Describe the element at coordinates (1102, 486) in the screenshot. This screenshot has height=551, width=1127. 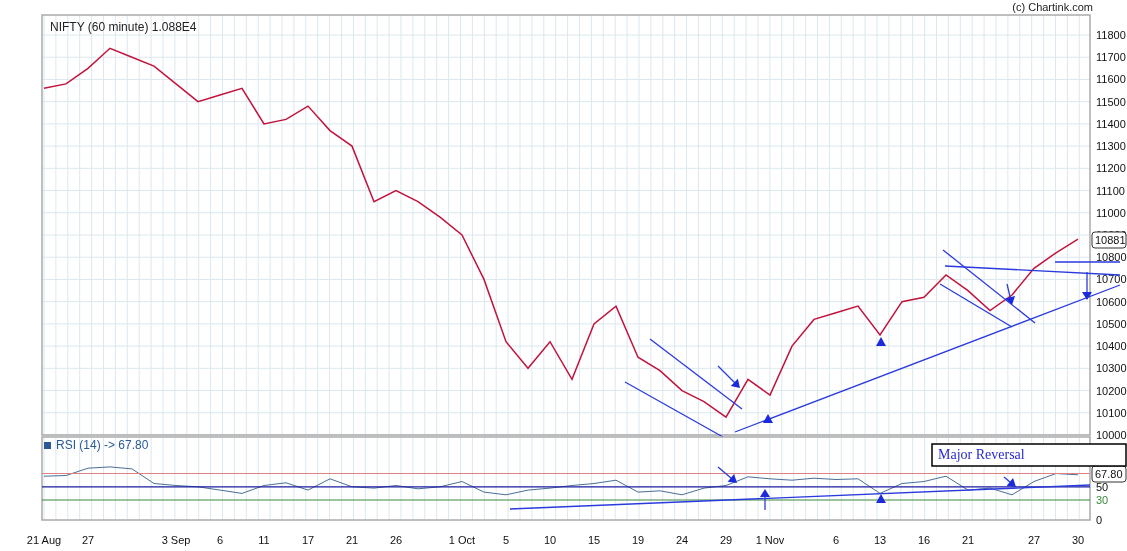
I see `axis-label: 50` at that location.